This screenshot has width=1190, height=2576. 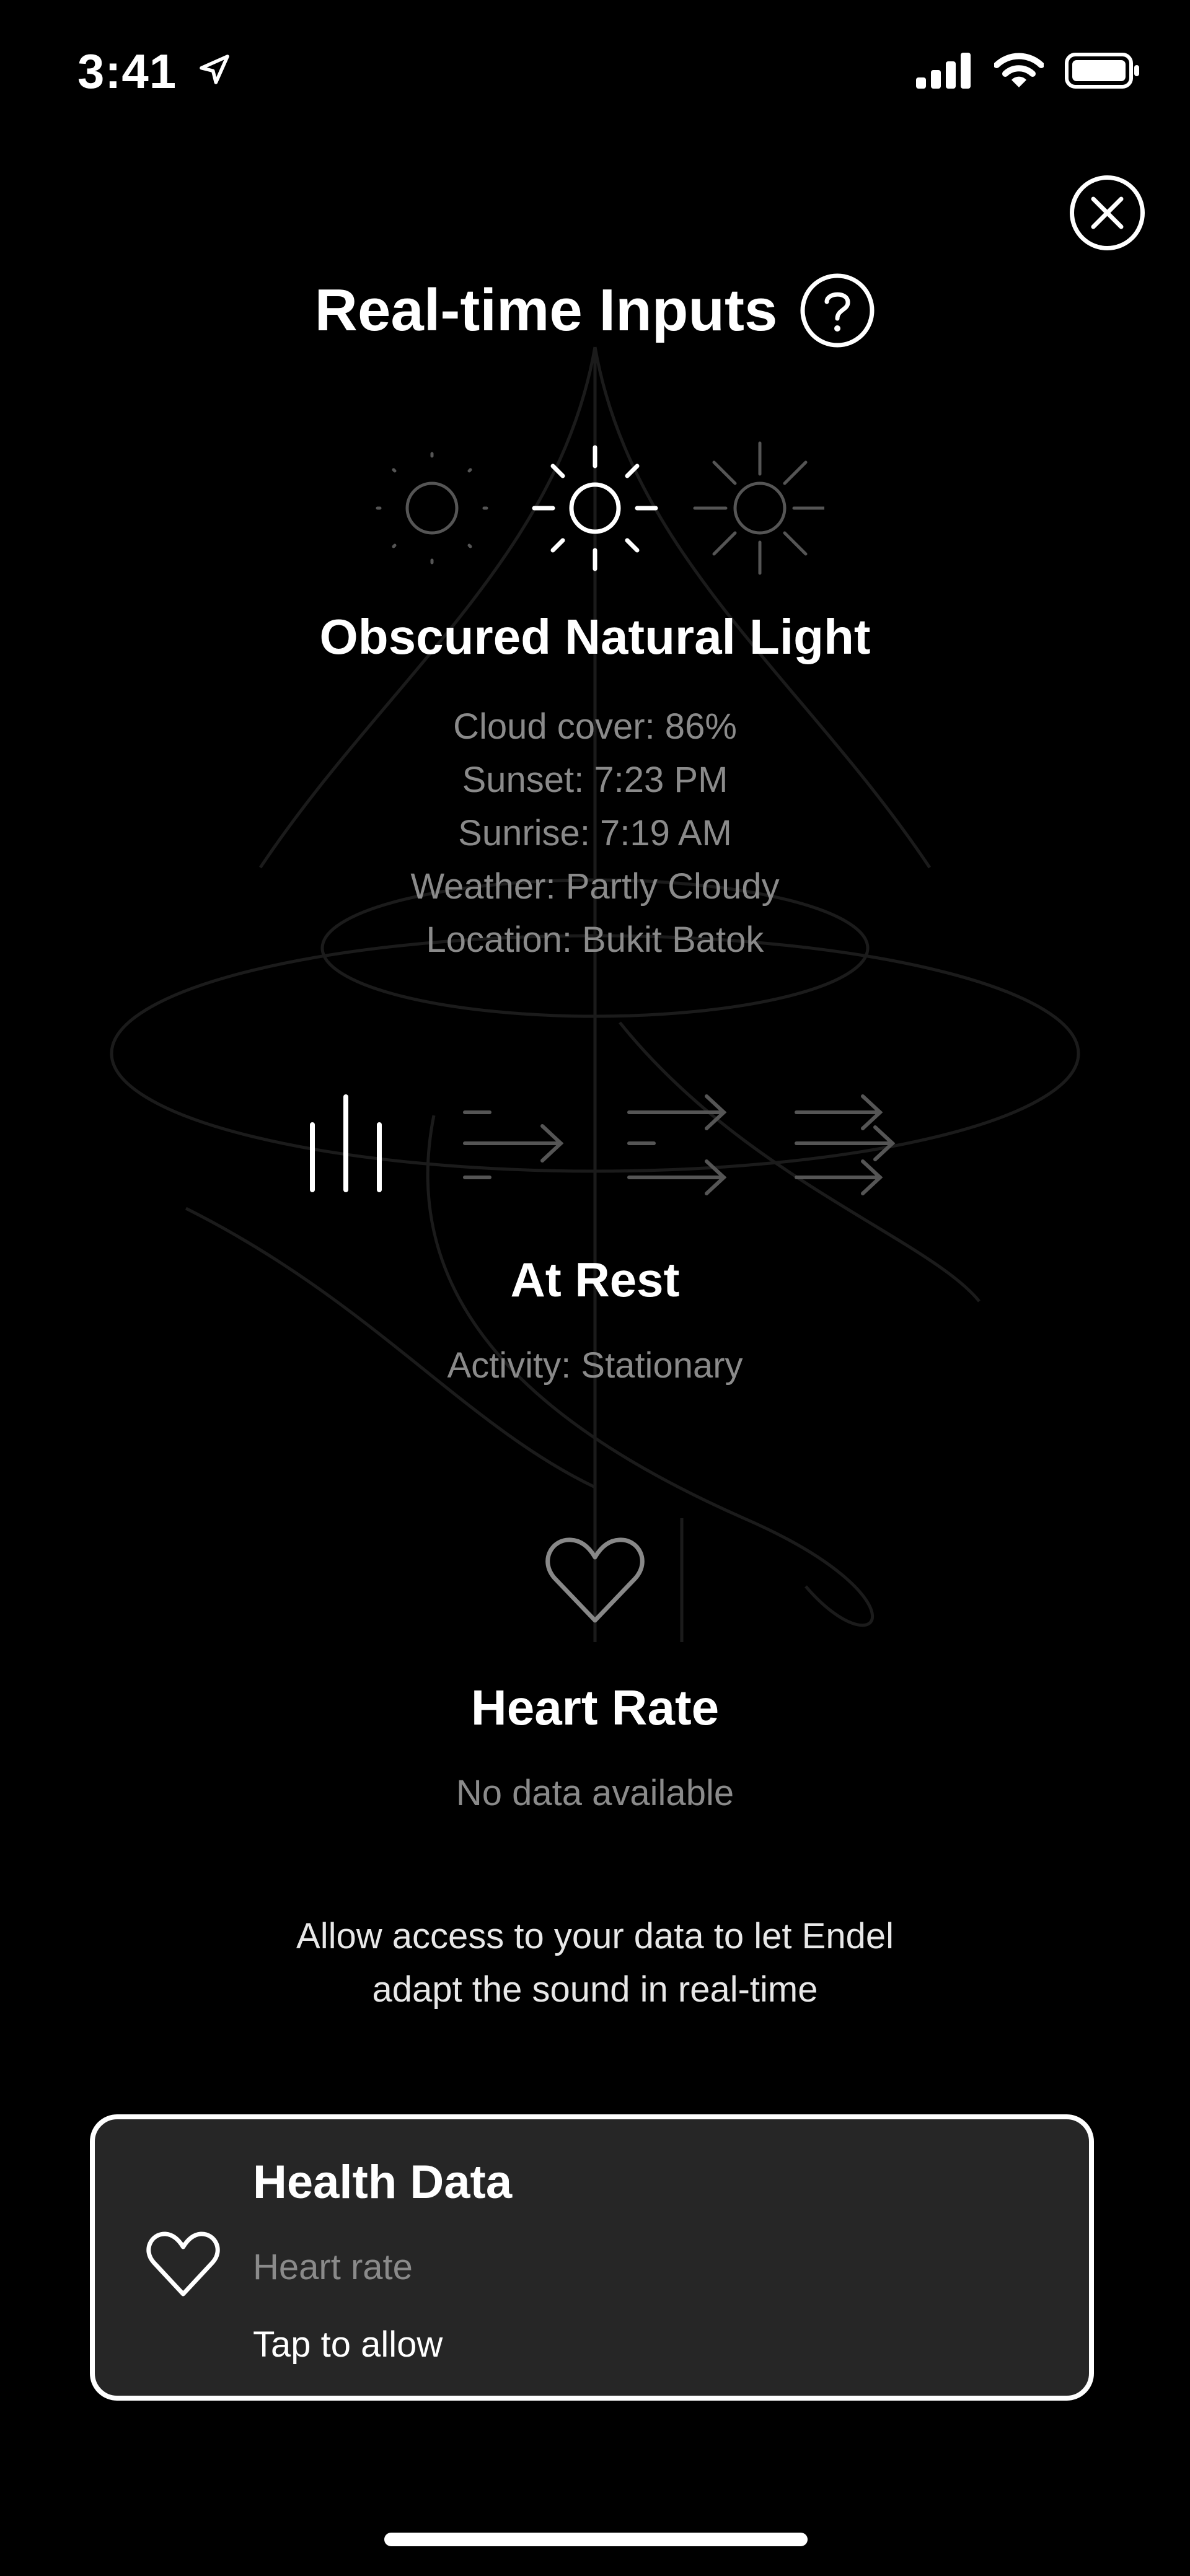 I want to click on help-button, so click(x=837, y=311).